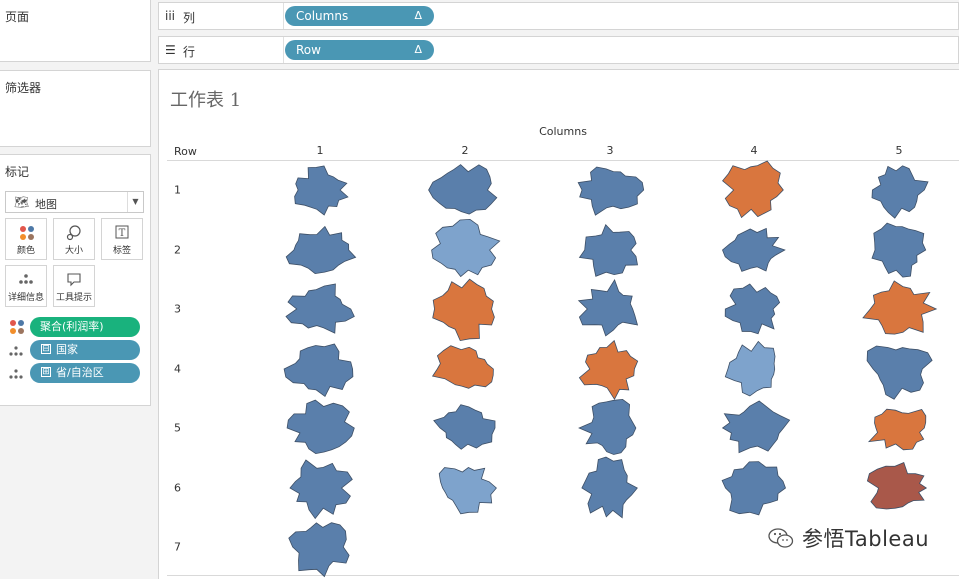 This screenshot has width=959, height=579. I want to click on marks-field-country: ⊟ 国家, so click(75, 350).